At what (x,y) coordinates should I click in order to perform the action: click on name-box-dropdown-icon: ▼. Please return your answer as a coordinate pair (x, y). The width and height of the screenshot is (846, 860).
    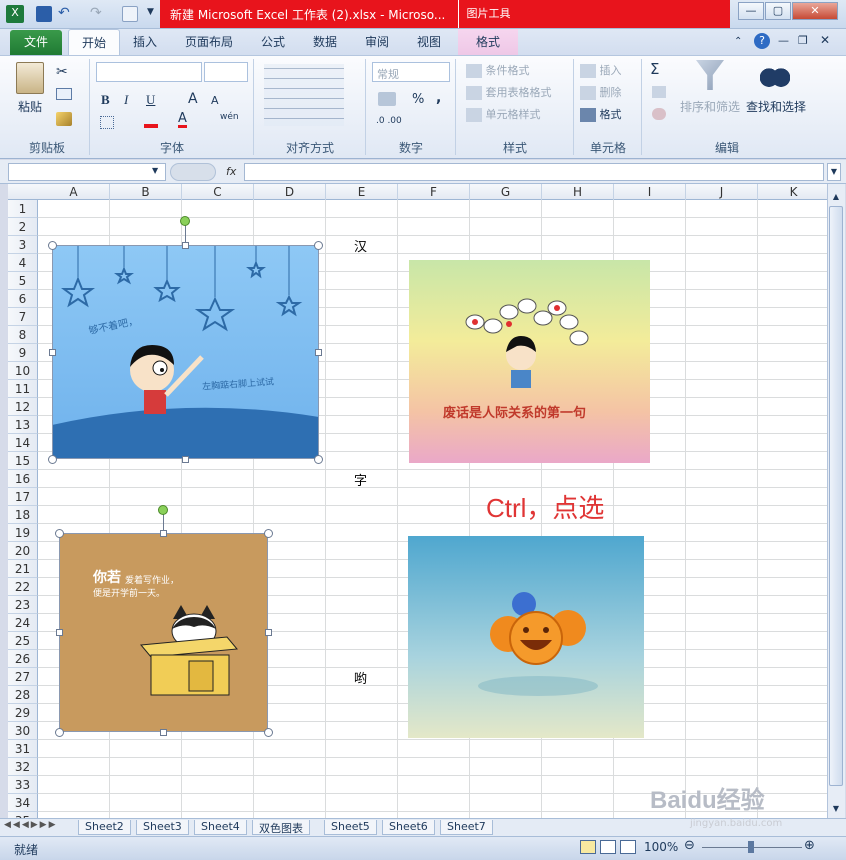
    Looking at the image, I should click on (155, 170).